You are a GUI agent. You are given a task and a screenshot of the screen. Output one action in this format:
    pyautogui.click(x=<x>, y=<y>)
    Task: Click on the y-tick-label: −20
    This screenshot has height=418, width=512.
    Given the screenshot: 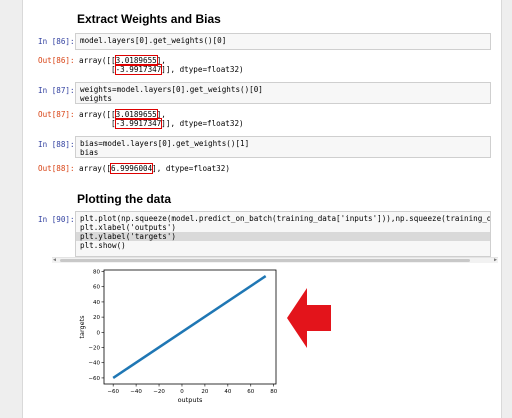 What is the action you would take?
    pyautogui.click(x=94, y=349)
    